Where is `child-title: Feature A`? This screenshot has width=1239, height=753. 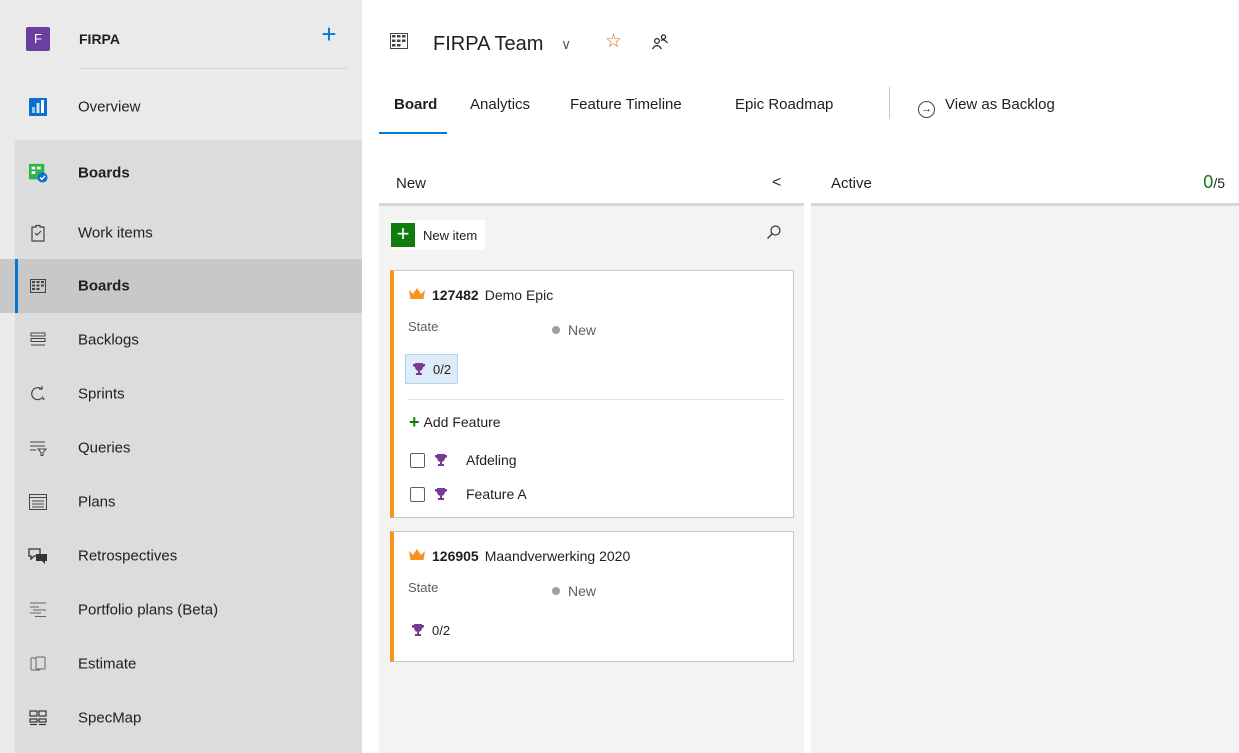
child-title: Feature A is located at coordinates (496, 494).